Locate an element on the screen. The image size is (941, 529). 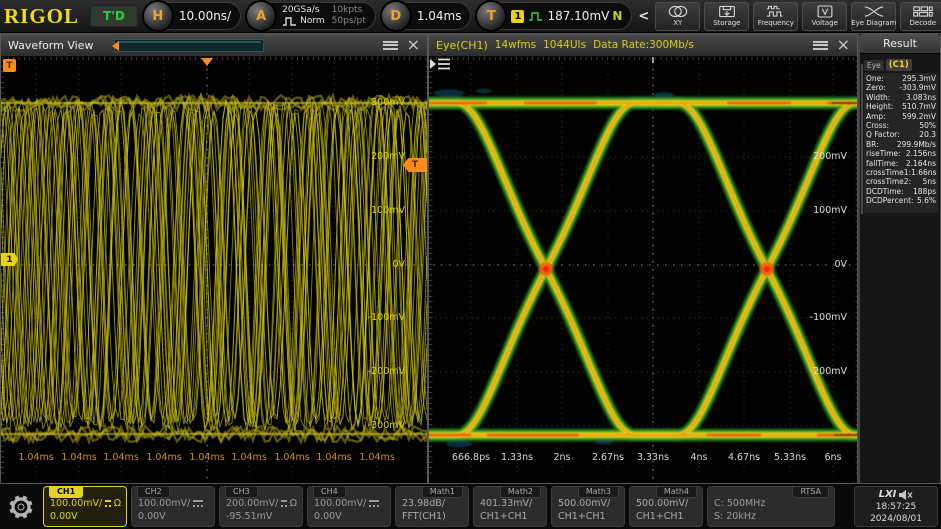
measurement-value: 295.3mV is located at coordinates (919, 78).